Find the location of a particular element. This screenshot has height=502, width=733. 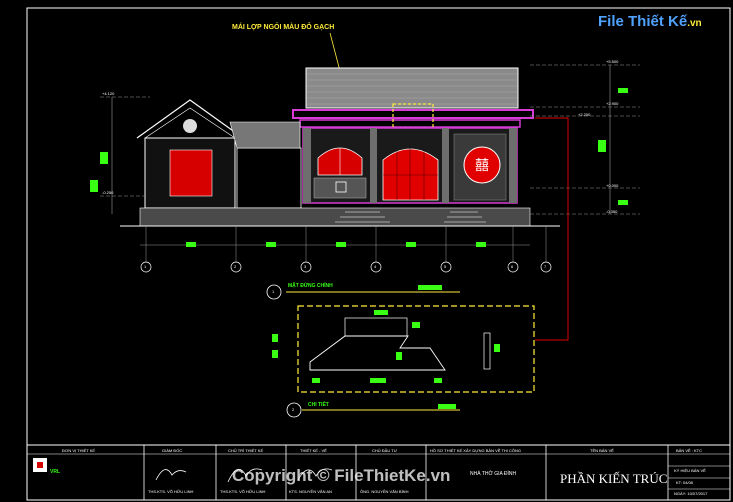

tb-col2-header: GIÁM ĐỐC is located at coordinates (172, 450).